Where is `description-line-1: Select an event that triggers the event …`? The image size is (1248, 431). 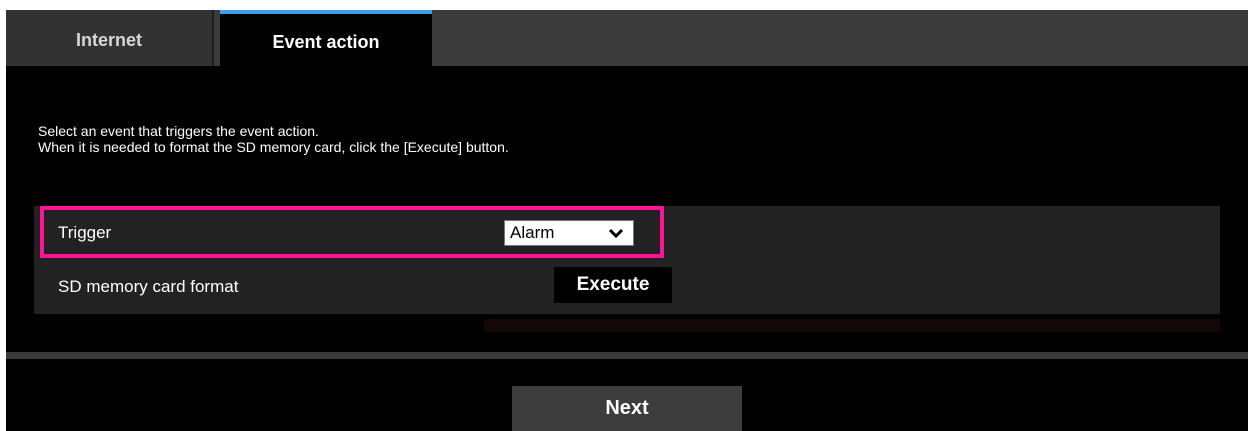
description-line-1: Select an event that triggers the event … is located at coordinates (178, 131).